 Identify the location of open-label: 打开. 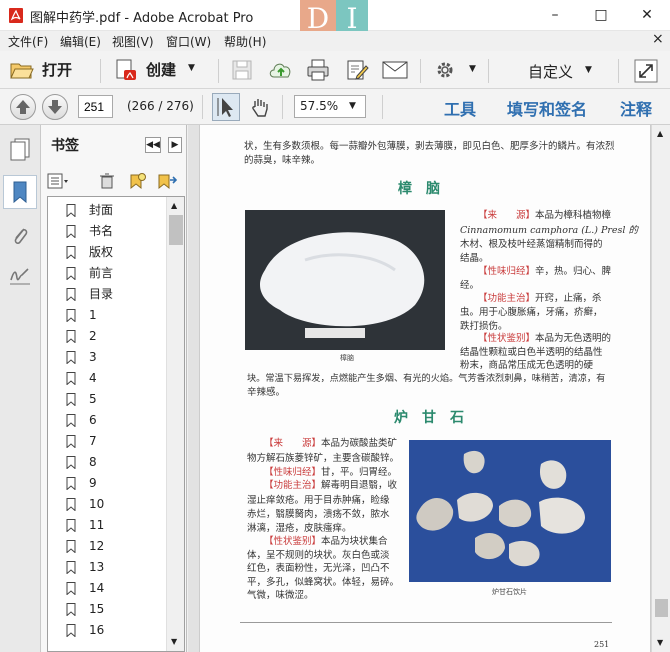
(57, 70).